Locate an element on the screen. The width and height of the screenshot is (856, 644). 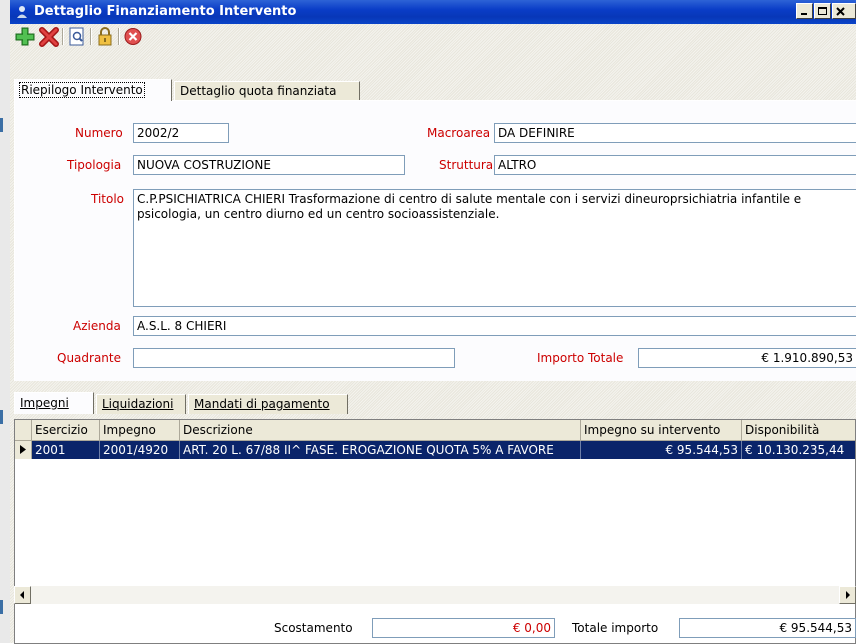
close-form-button is located at coordinates (133, 36).